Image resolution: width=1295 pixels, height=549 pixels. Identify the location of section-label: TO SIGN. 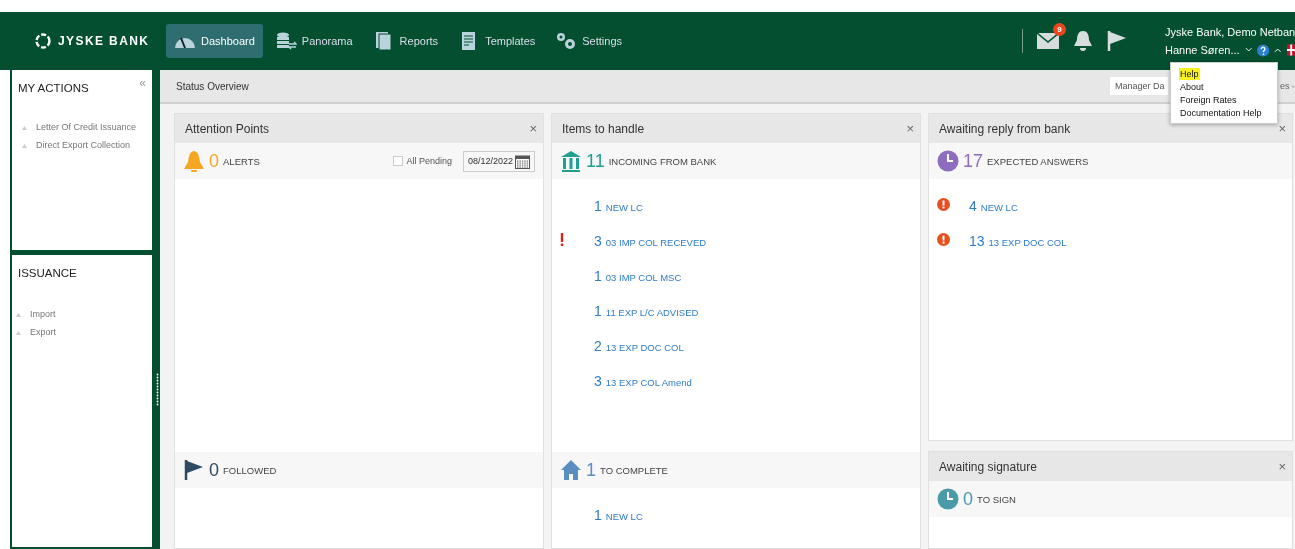
(996, 499).